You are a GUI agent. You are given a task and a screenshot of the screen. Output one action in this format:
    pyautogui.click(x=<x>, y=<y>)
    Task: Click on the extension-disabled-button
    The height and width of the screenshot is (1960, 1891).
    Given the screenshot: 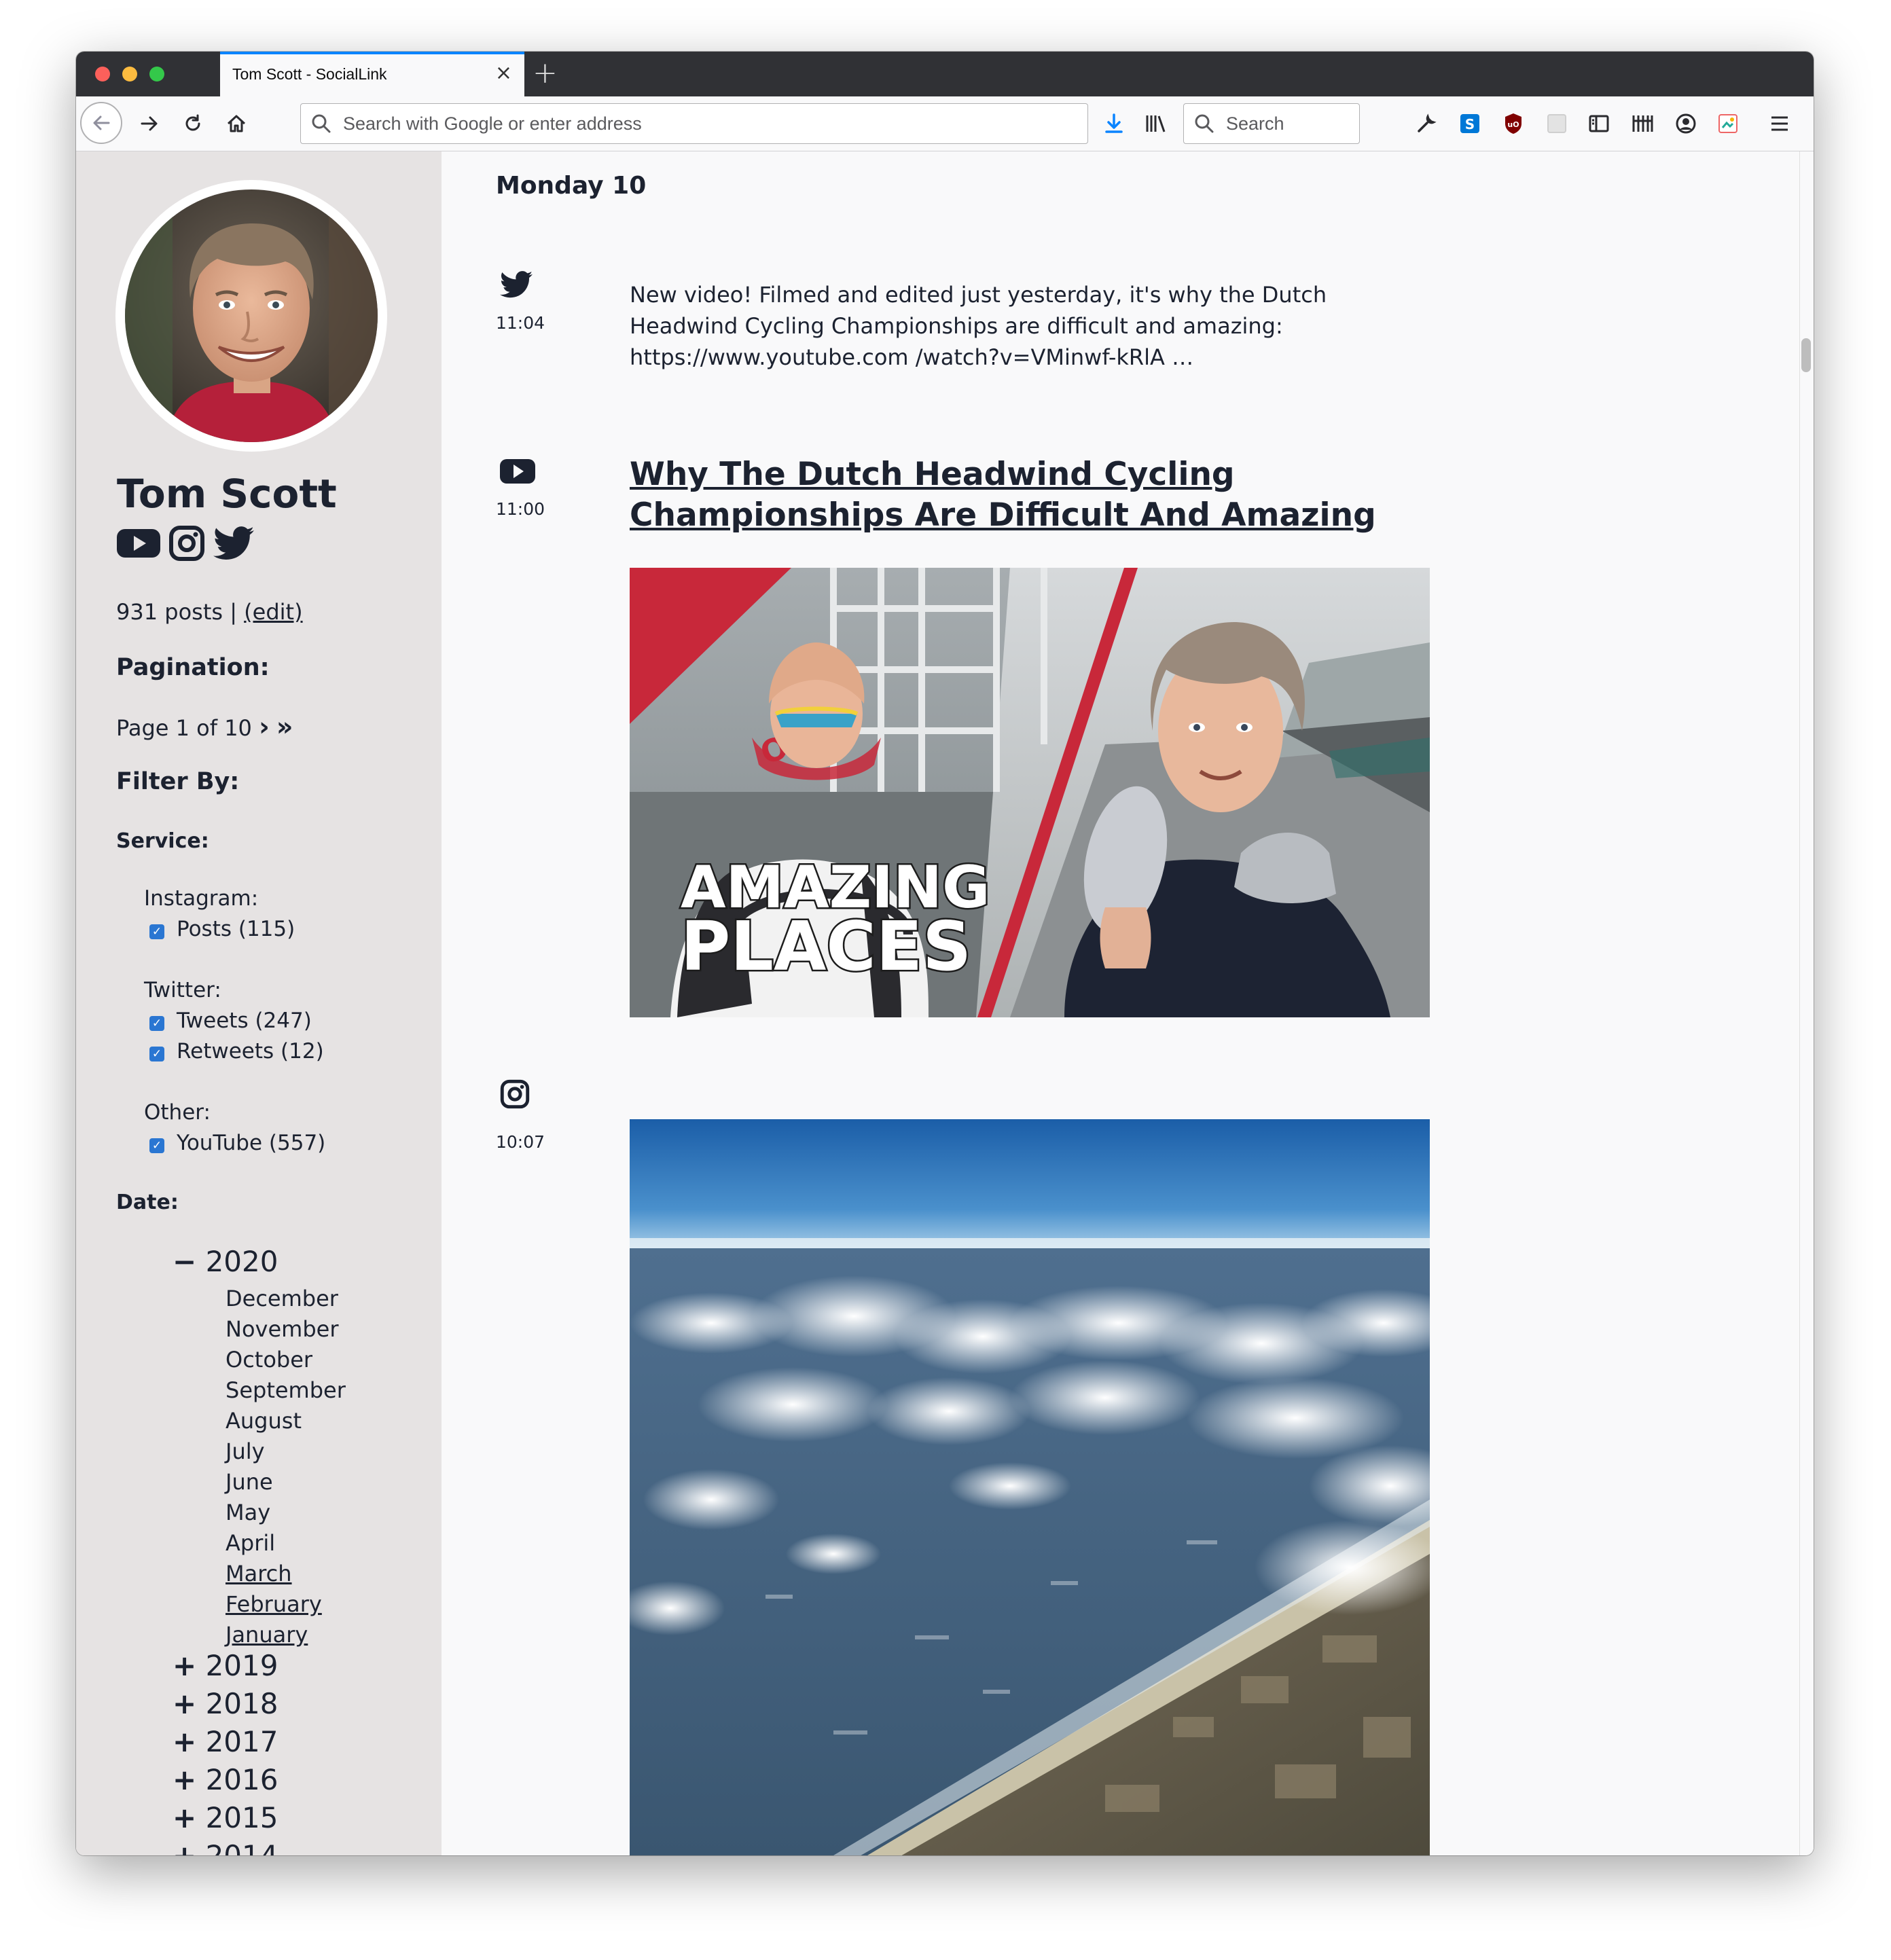 What is the action you would take?
    pyautogui.click(x=1557, y=123)
    